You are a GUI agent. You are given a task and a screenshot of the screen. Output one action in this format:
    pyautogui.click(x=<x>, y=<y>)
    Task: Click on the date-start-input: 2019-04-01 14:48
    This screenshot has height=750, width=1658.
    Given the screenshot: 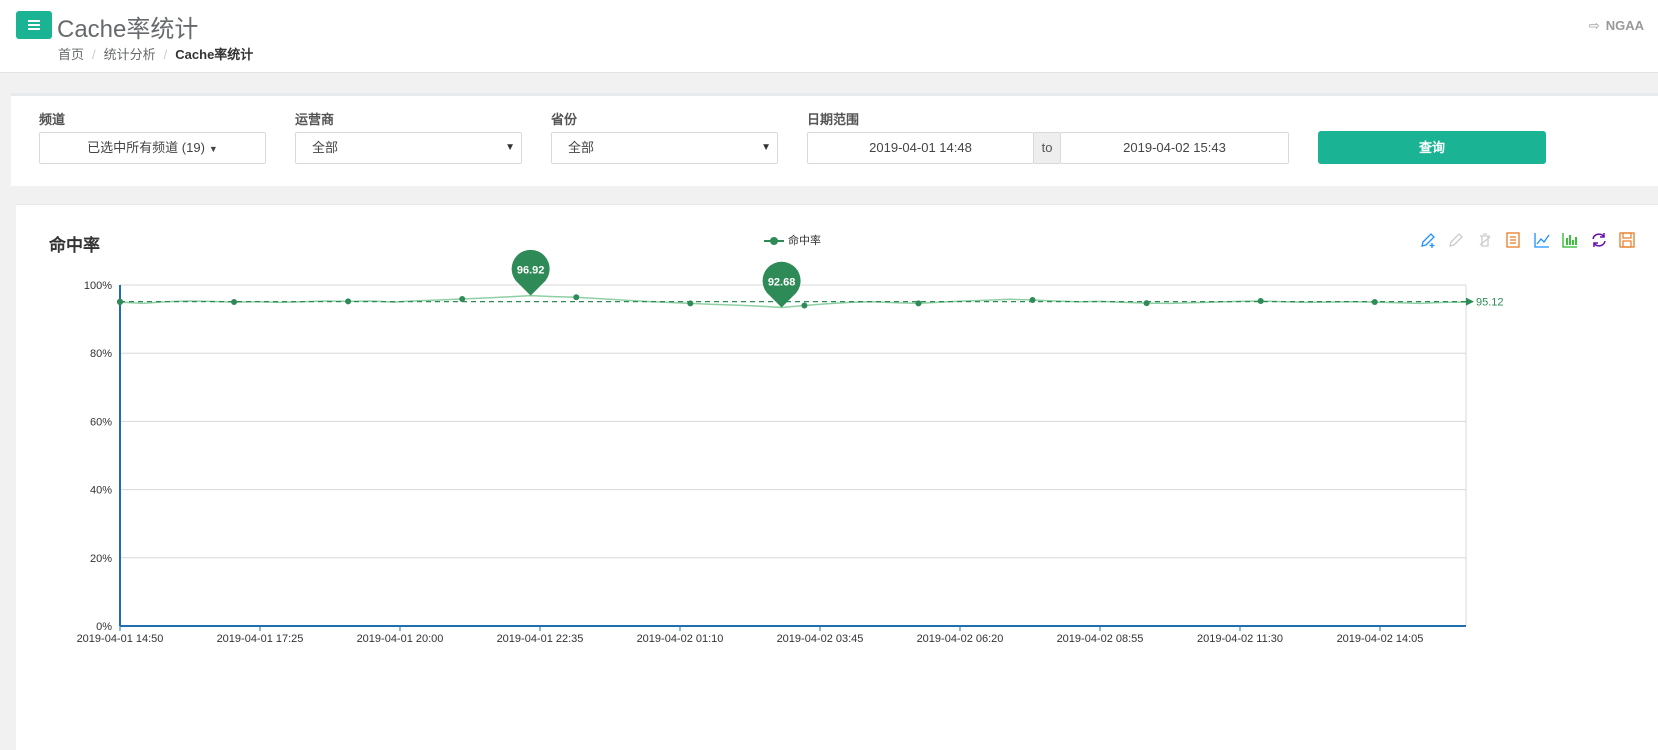 What is the action you would take?
    pyautogui.click(x=920, y=148)
    